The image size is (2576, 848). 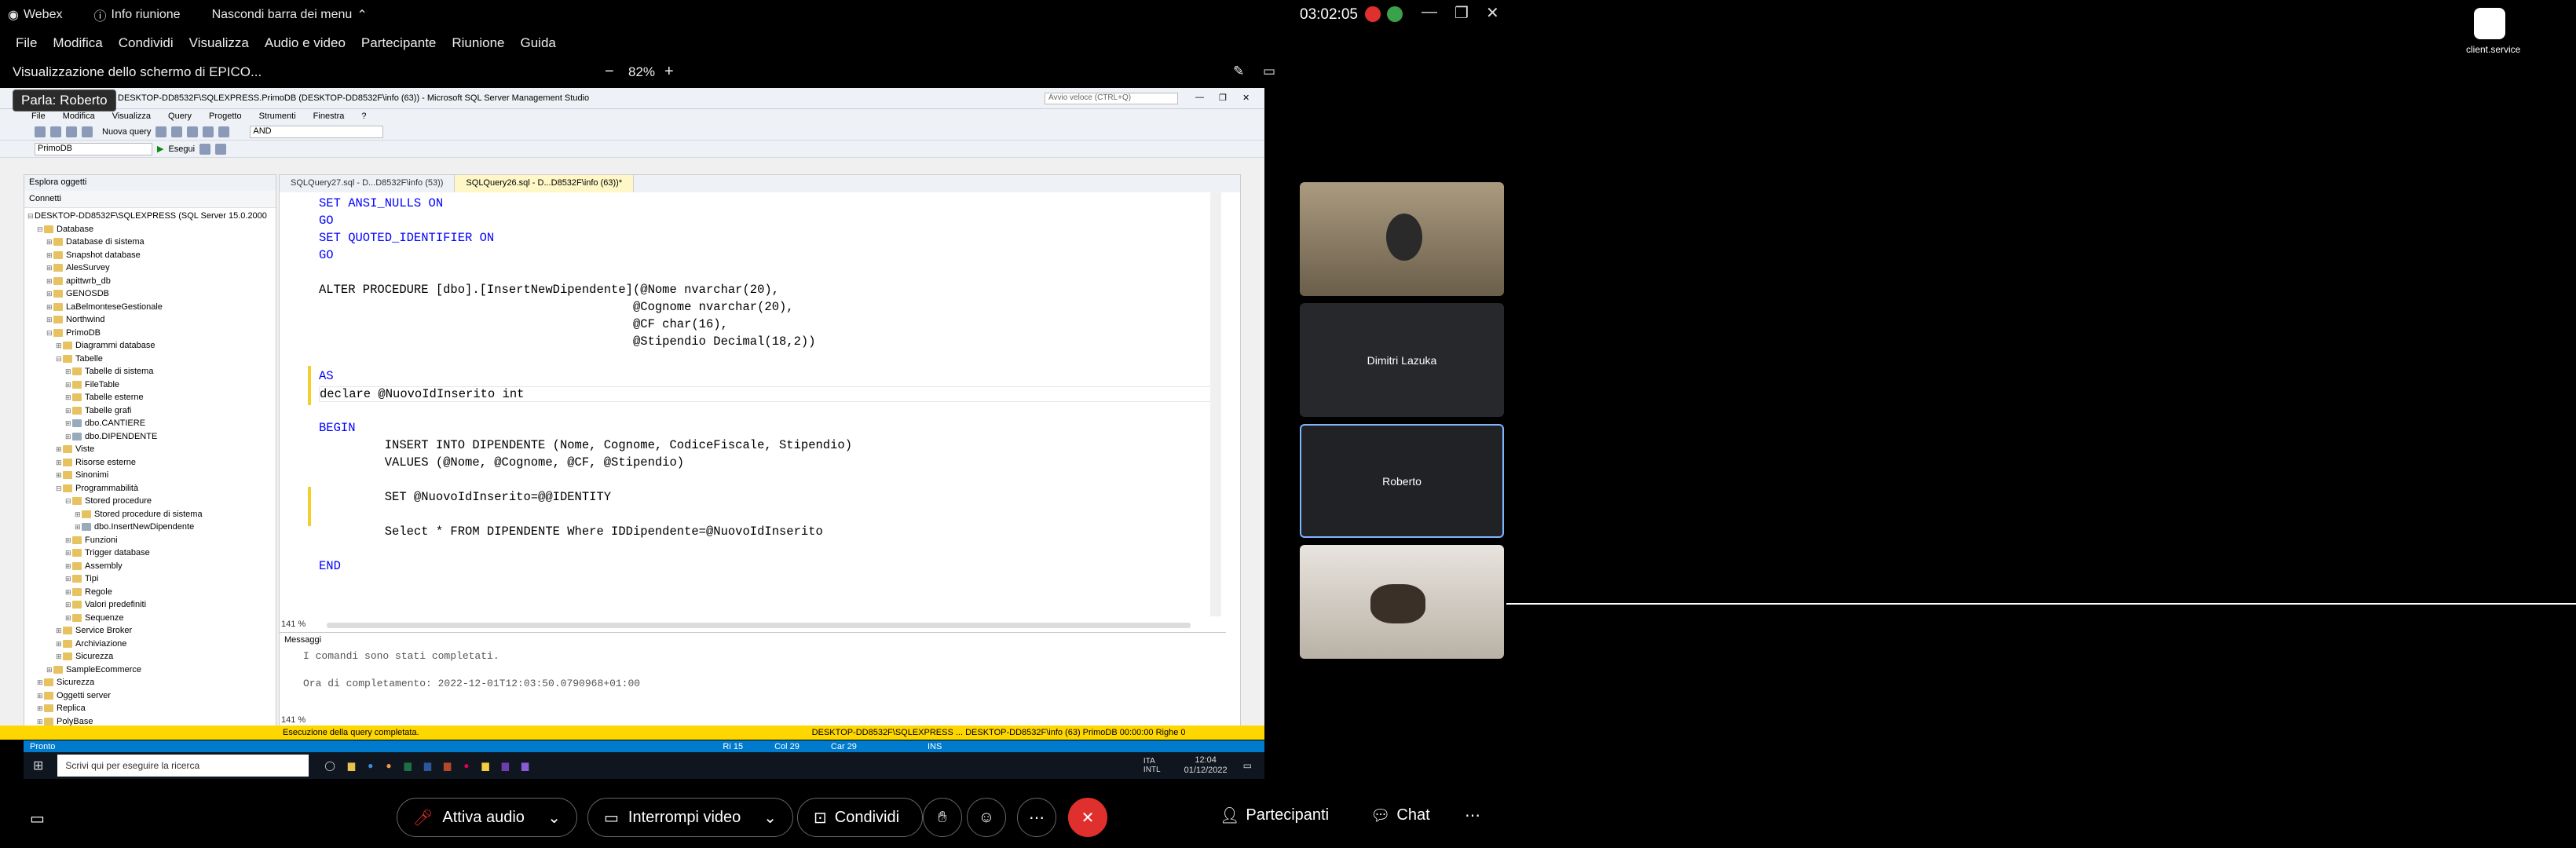 What do you see at coordinates (160, 149) in the screenshot?
I see `execute-icon: ▶` at bounding box center [160, 149].